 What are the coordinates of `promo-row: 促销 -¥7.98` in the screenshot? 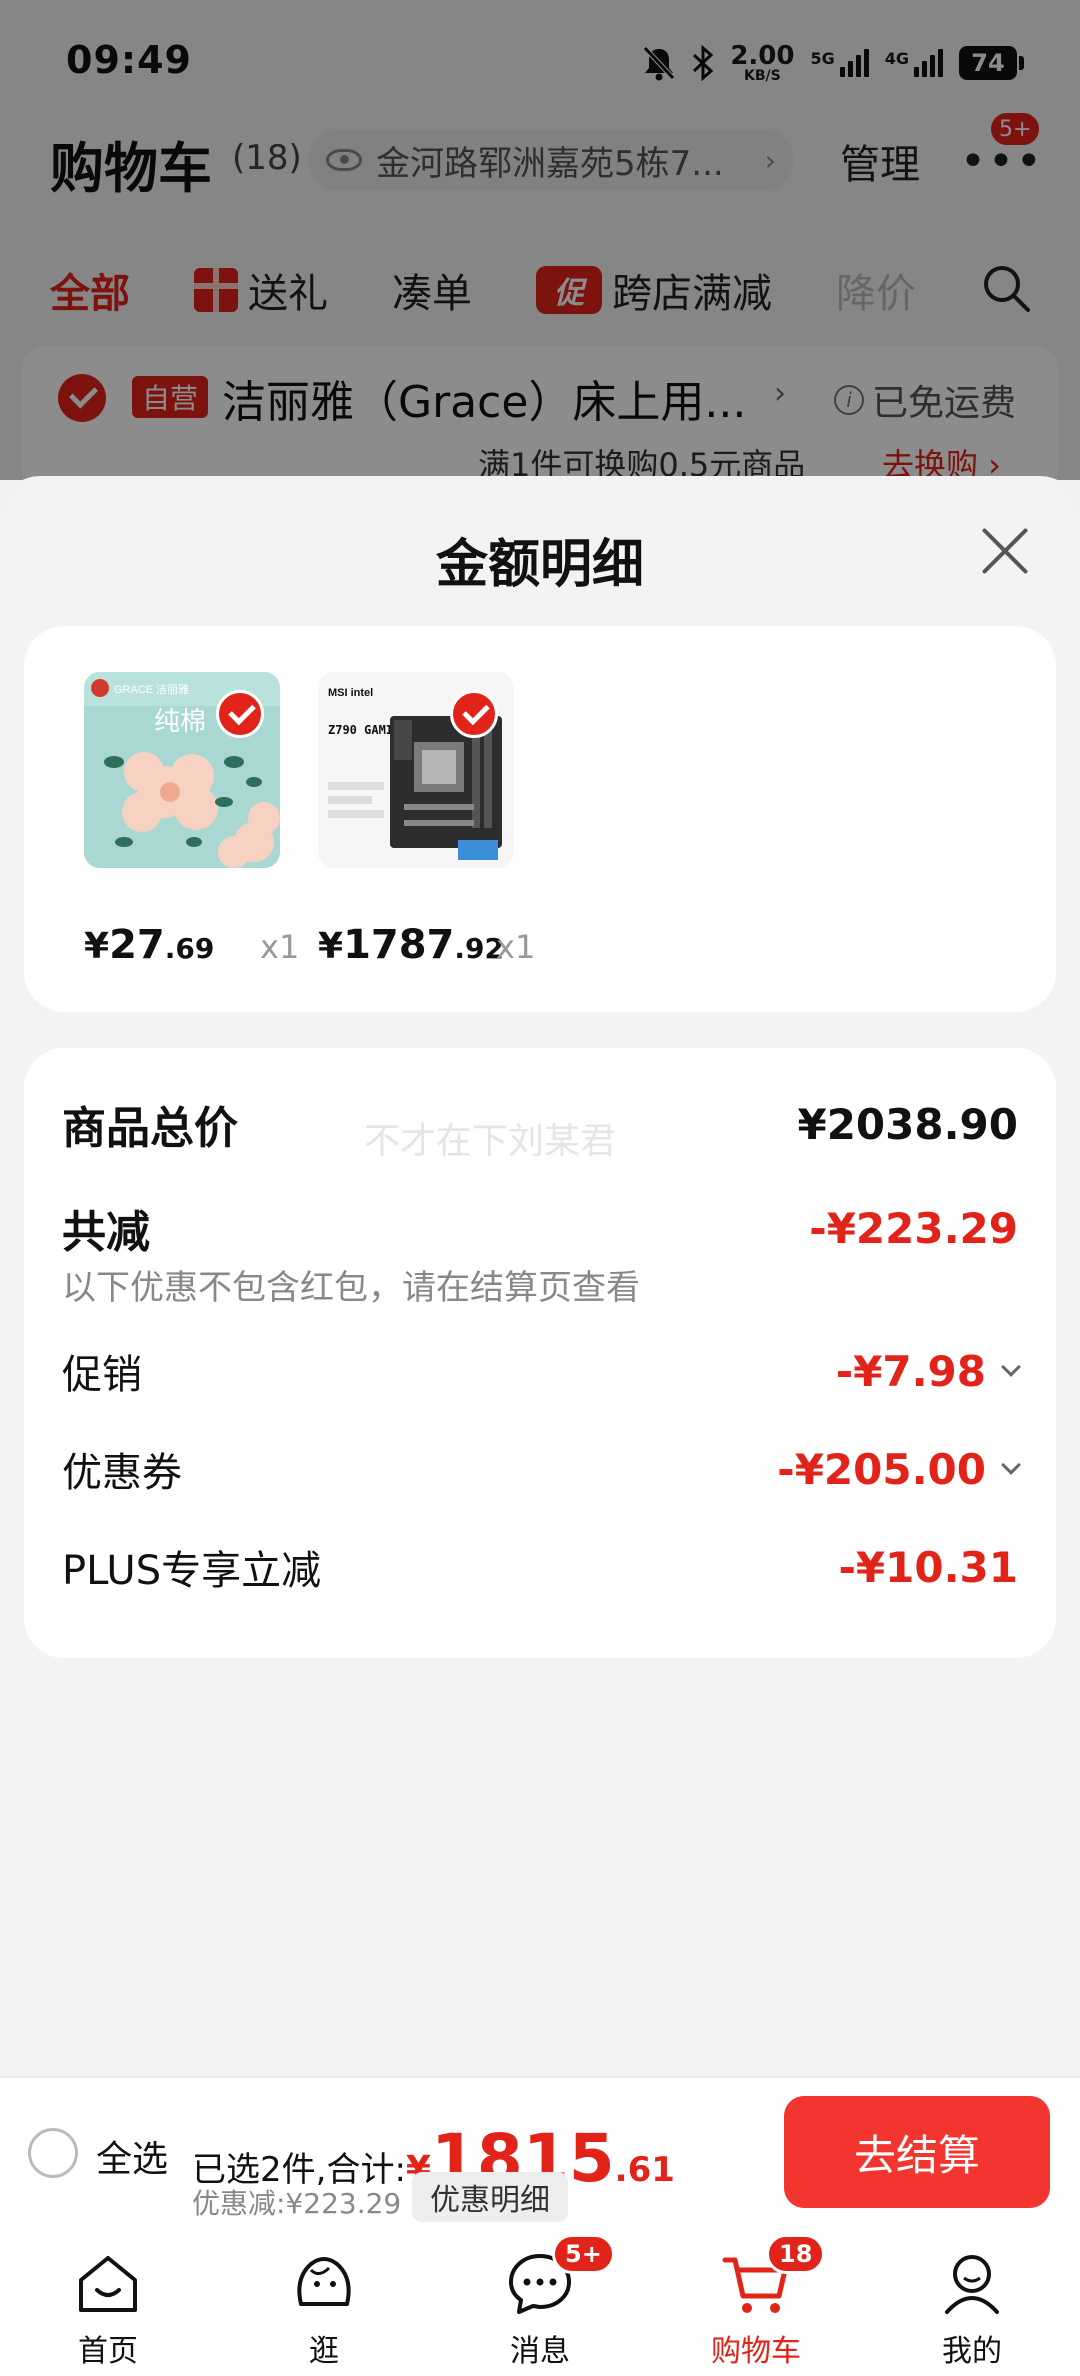 It's located at (541, 1371).